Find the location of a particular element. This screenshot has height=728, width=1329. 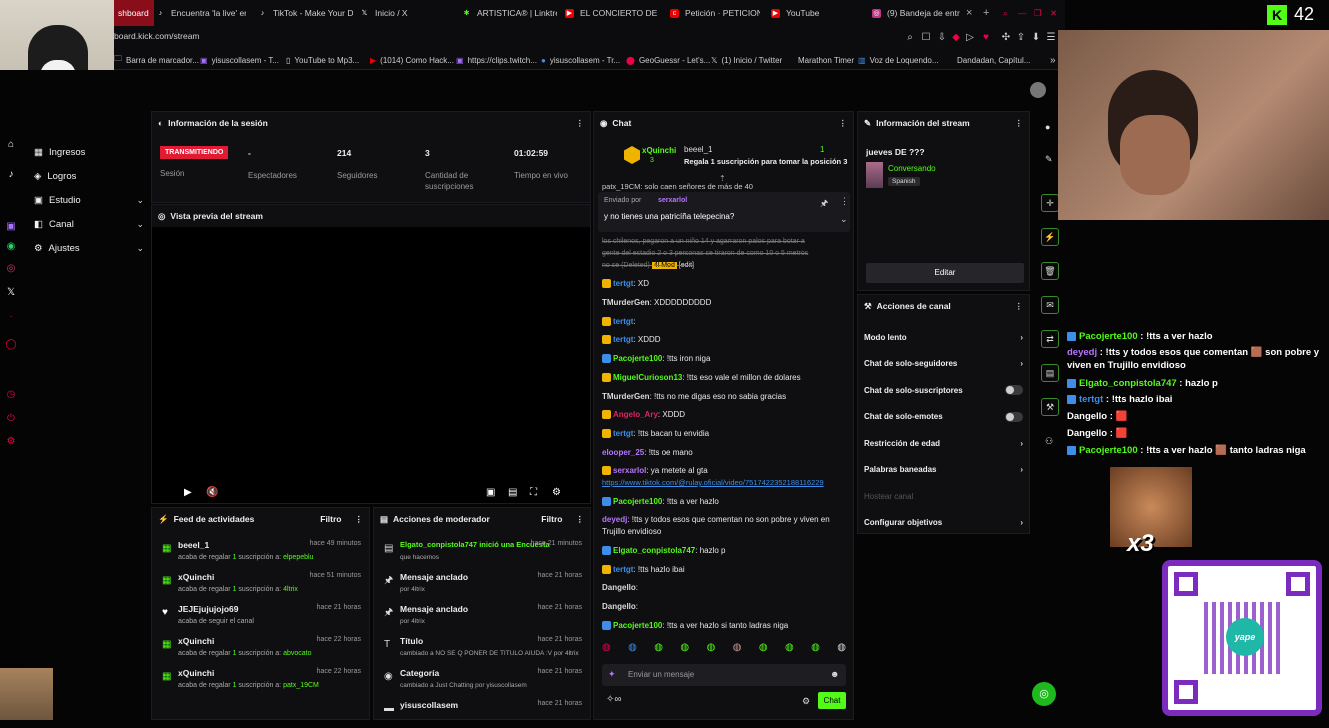

play-extension-icon: ▷ is located at coordinates (970, 38).